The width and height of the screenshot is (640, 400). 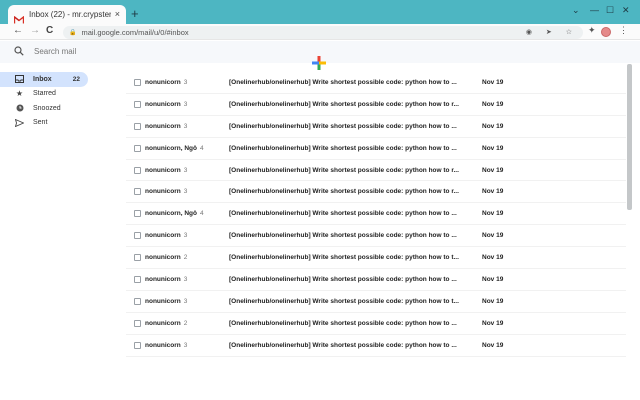 What do you see at coordinates (594, 10) in the screenshot?
I see `minimize-icon: —` at bounding box center [594, 10].